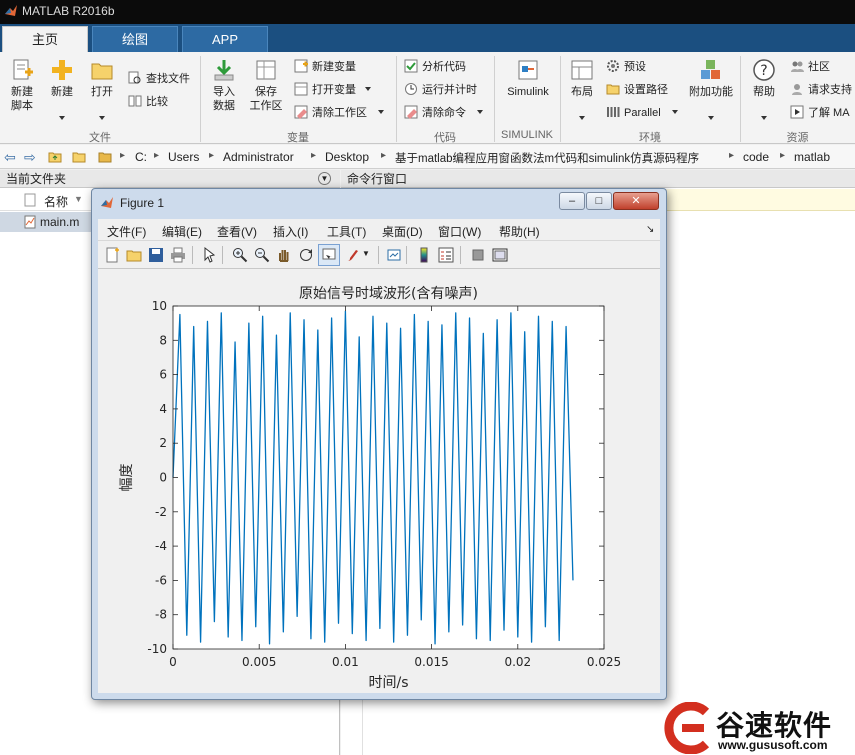 This screenshot has height=755, width=855. I want to click on analyze-code-button: 分析代码, so click(435, 67).